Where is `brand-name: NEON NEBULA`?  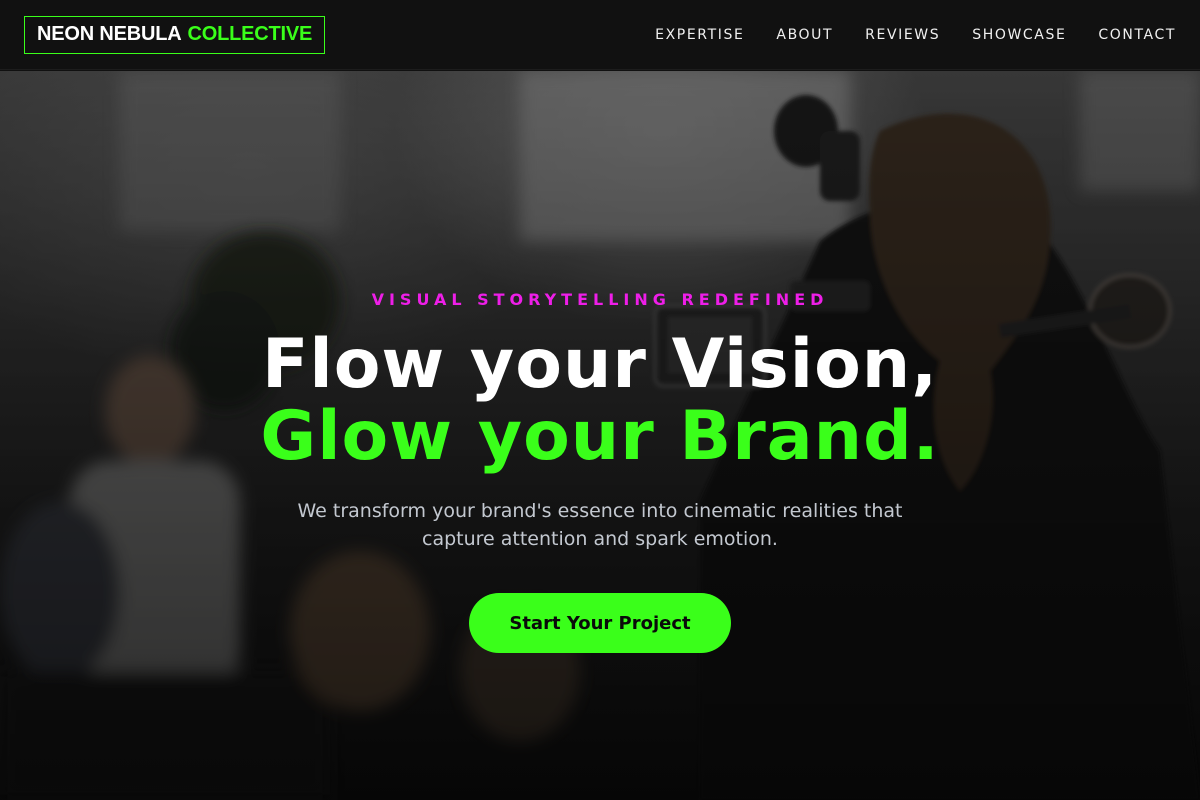 brand-name: NEON NEBULA is located at coordinates (109, 34).